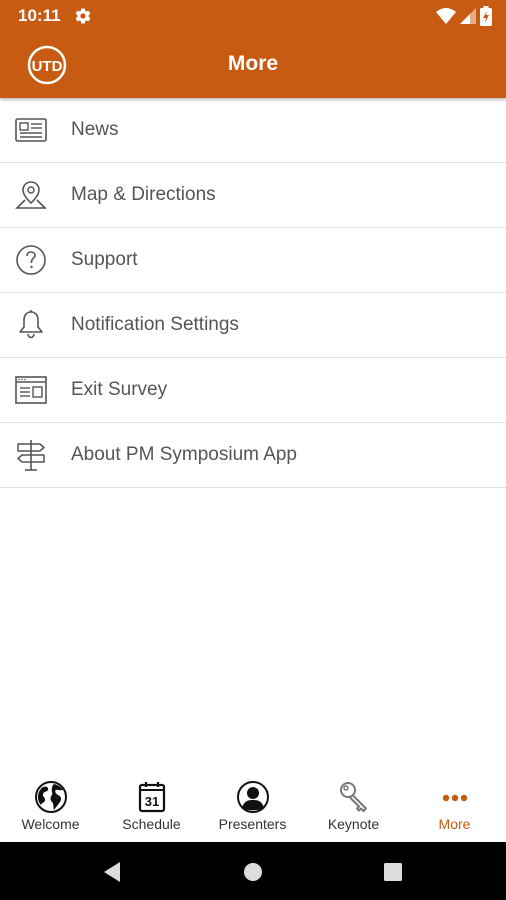  Describe the element at coordinates (155, 324) in the screenshot. I see `menu-item-label: Notification Settings` at that location.